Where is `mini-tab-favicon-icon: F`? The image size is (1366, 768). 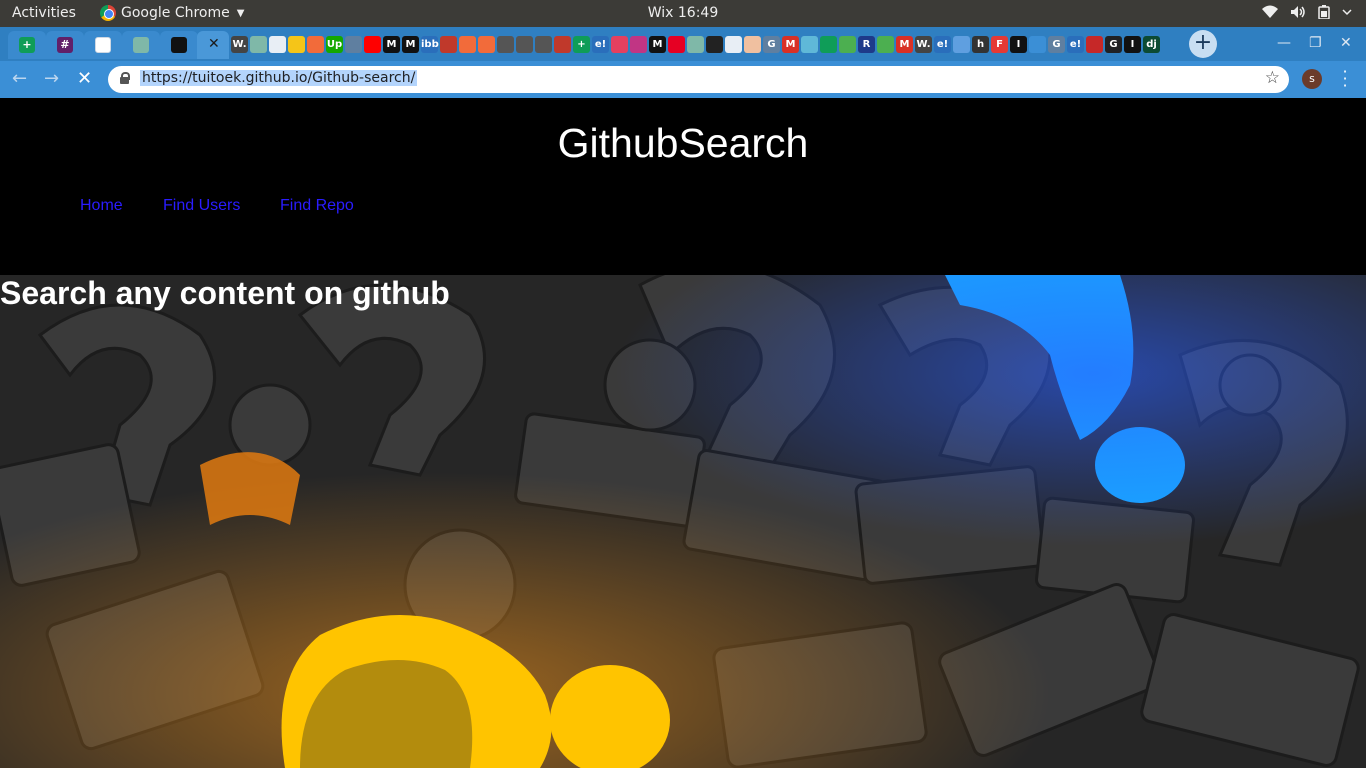
mini-tab-favicon-icon: F is located at coordinates (999, 44).